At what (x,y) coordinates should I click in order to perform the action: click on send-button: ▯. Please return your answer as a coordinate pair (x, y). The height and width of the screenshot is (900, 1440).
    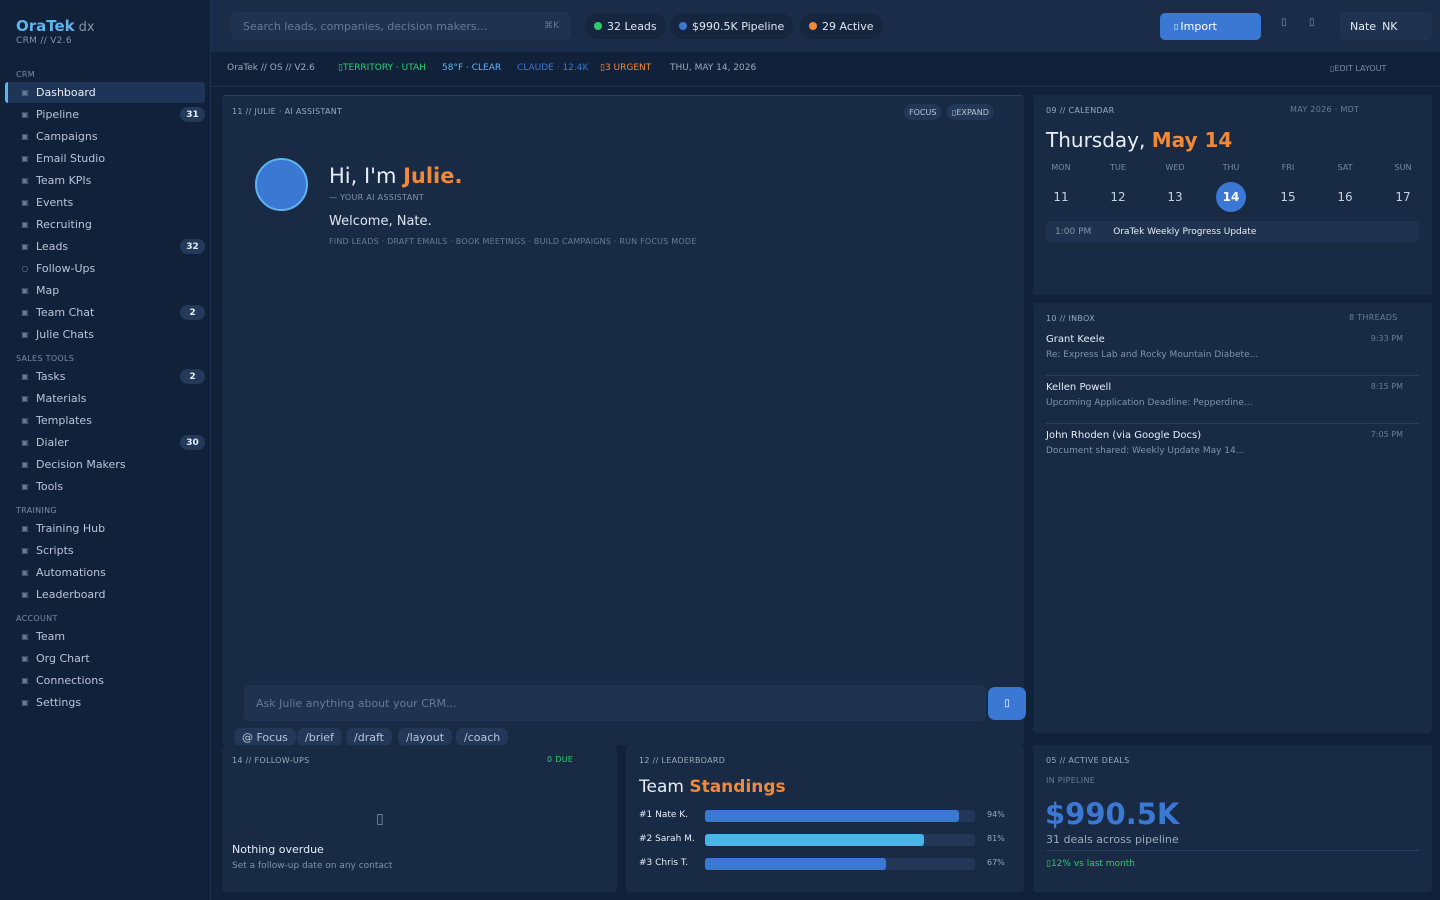
    Looking at the image, I should click on (1007, 703).